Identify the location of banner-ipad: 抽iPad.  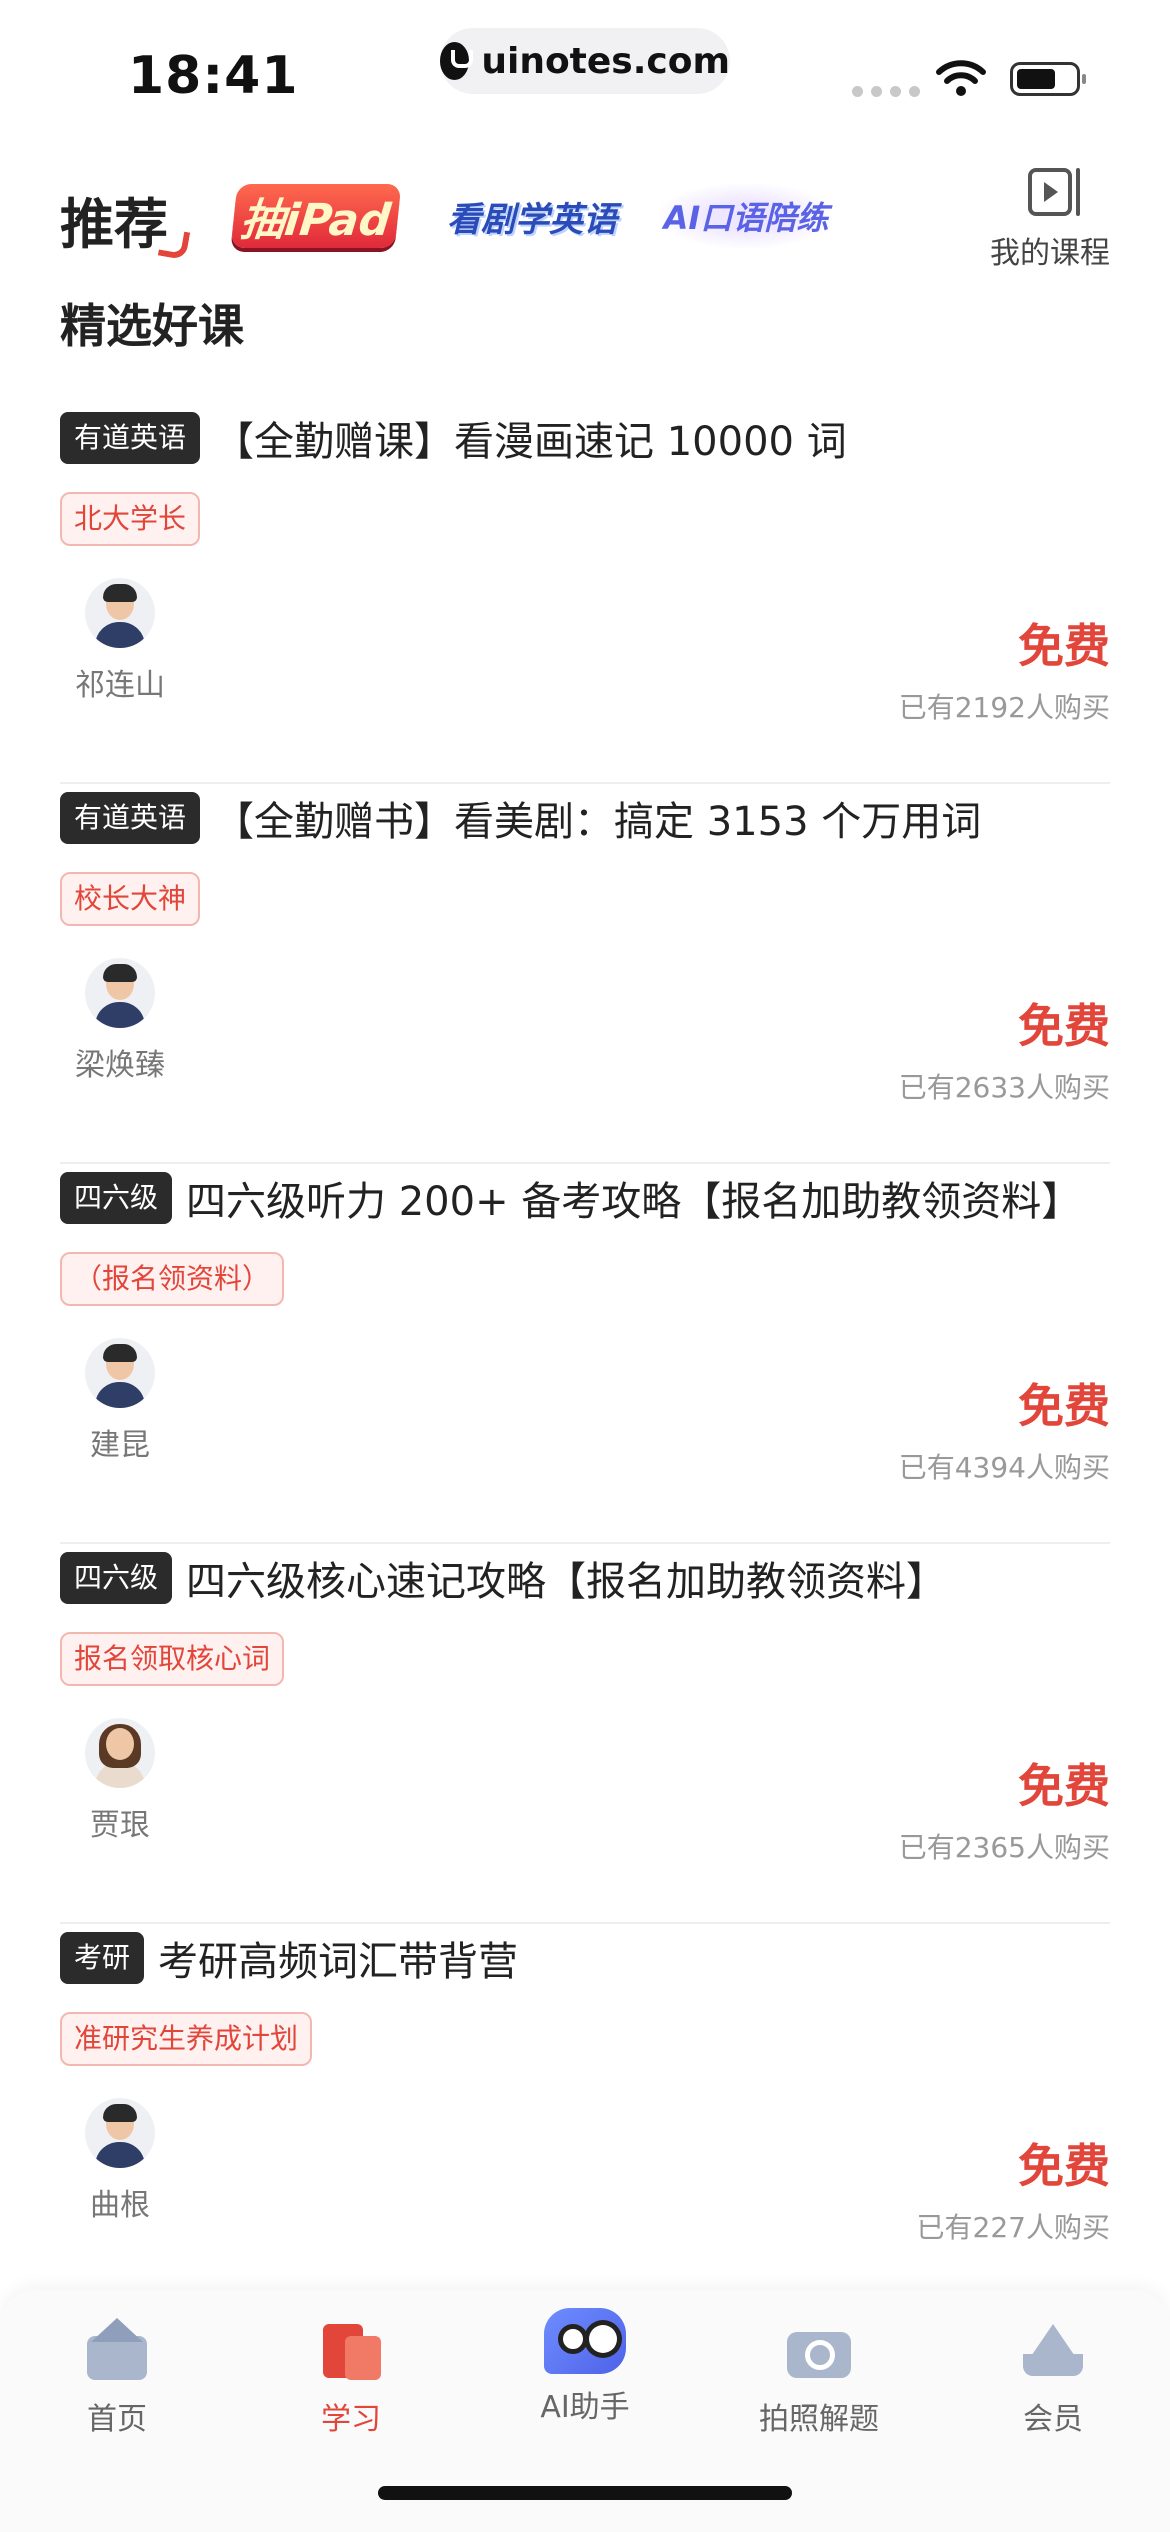
(316, 216).